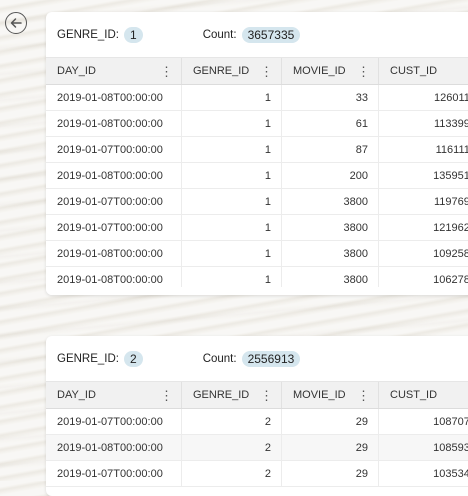 This screenshot has height=496, width=468. I want to click on table-row: 2019-01-07T00:00:00 2291035345, so click(257, 474).